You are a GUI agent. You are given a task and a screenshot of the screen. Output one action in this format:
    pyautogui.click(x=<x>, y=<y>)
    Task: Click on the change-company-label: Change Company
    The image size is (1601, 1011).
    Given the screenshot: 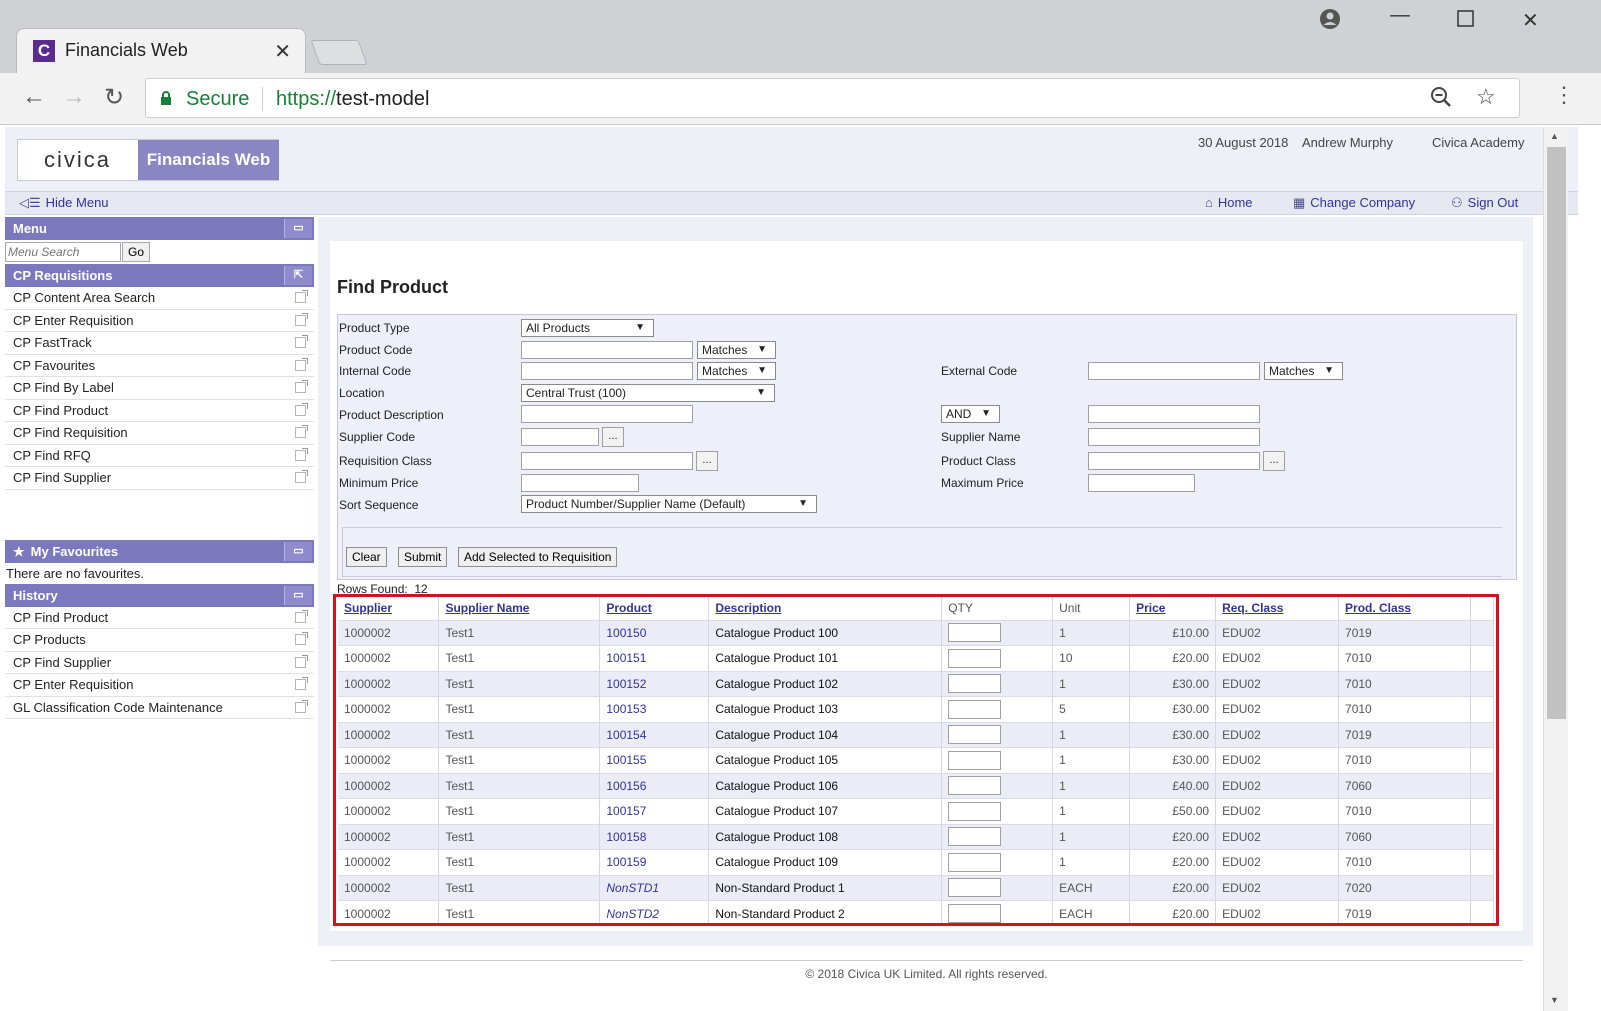 What is the action you would take?
    pyautogui.click(x=1363, y=202)
    